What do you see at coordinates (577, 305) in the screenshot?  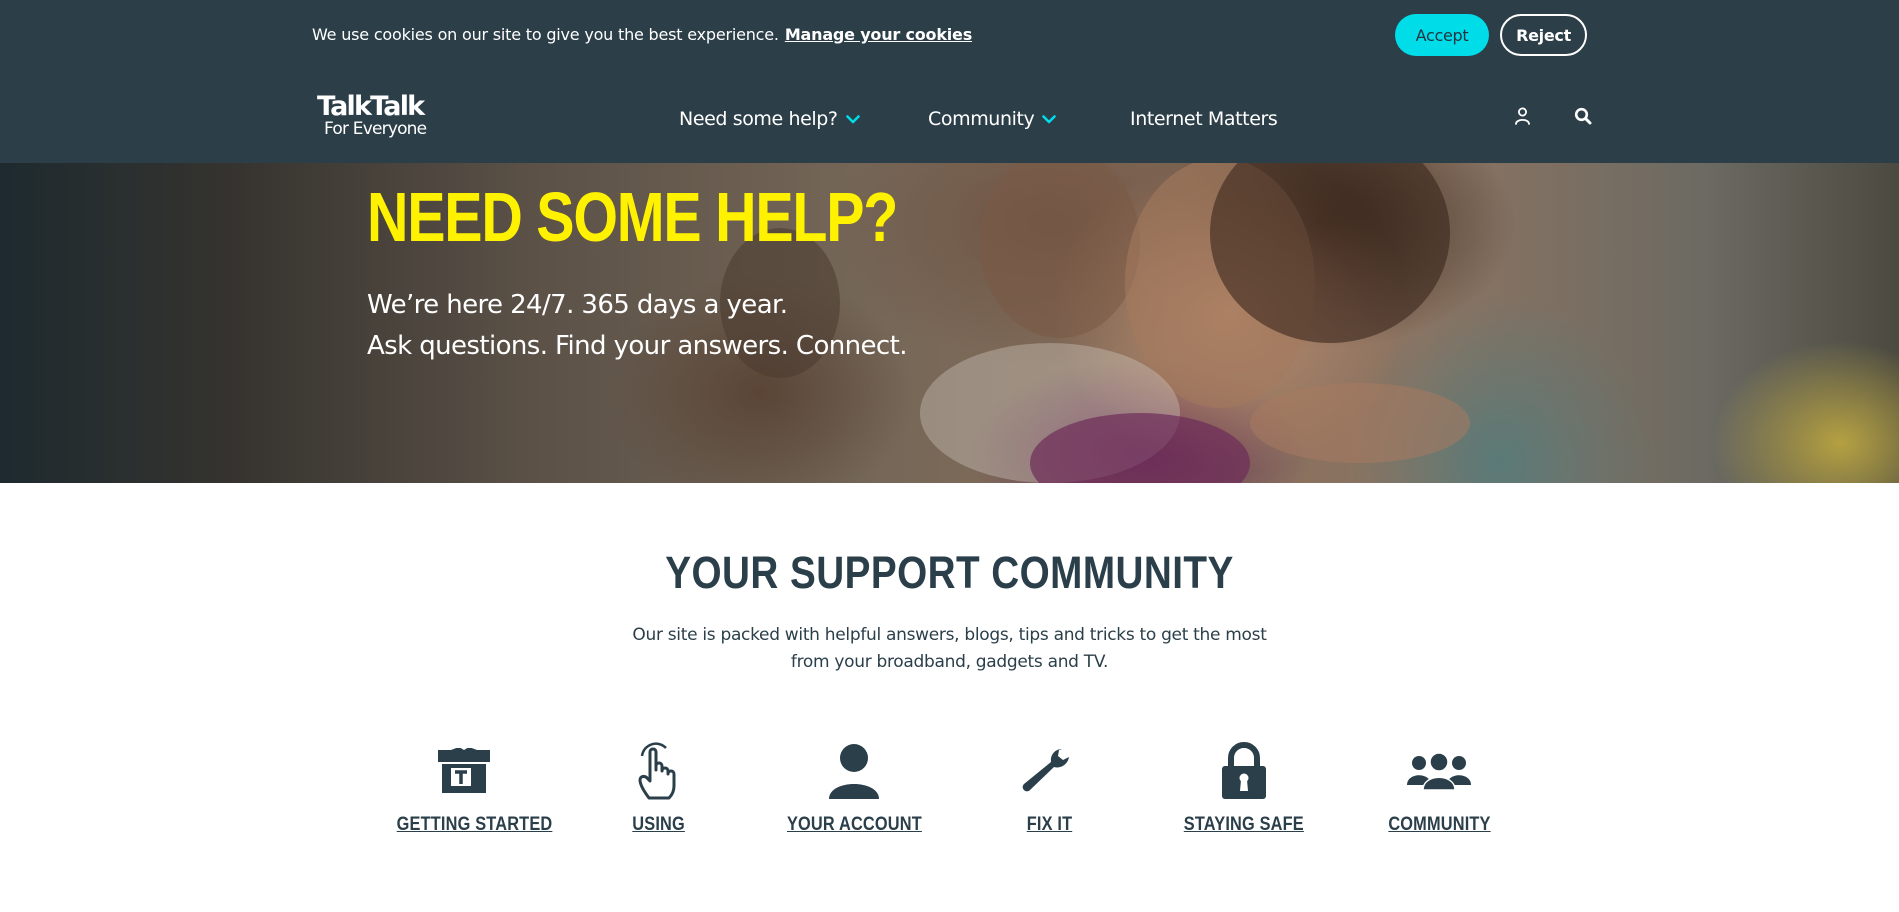 I see `hero-subtitle-line1: We’re here 24/7. 365 days a year.` at bounding box center [577, 305].